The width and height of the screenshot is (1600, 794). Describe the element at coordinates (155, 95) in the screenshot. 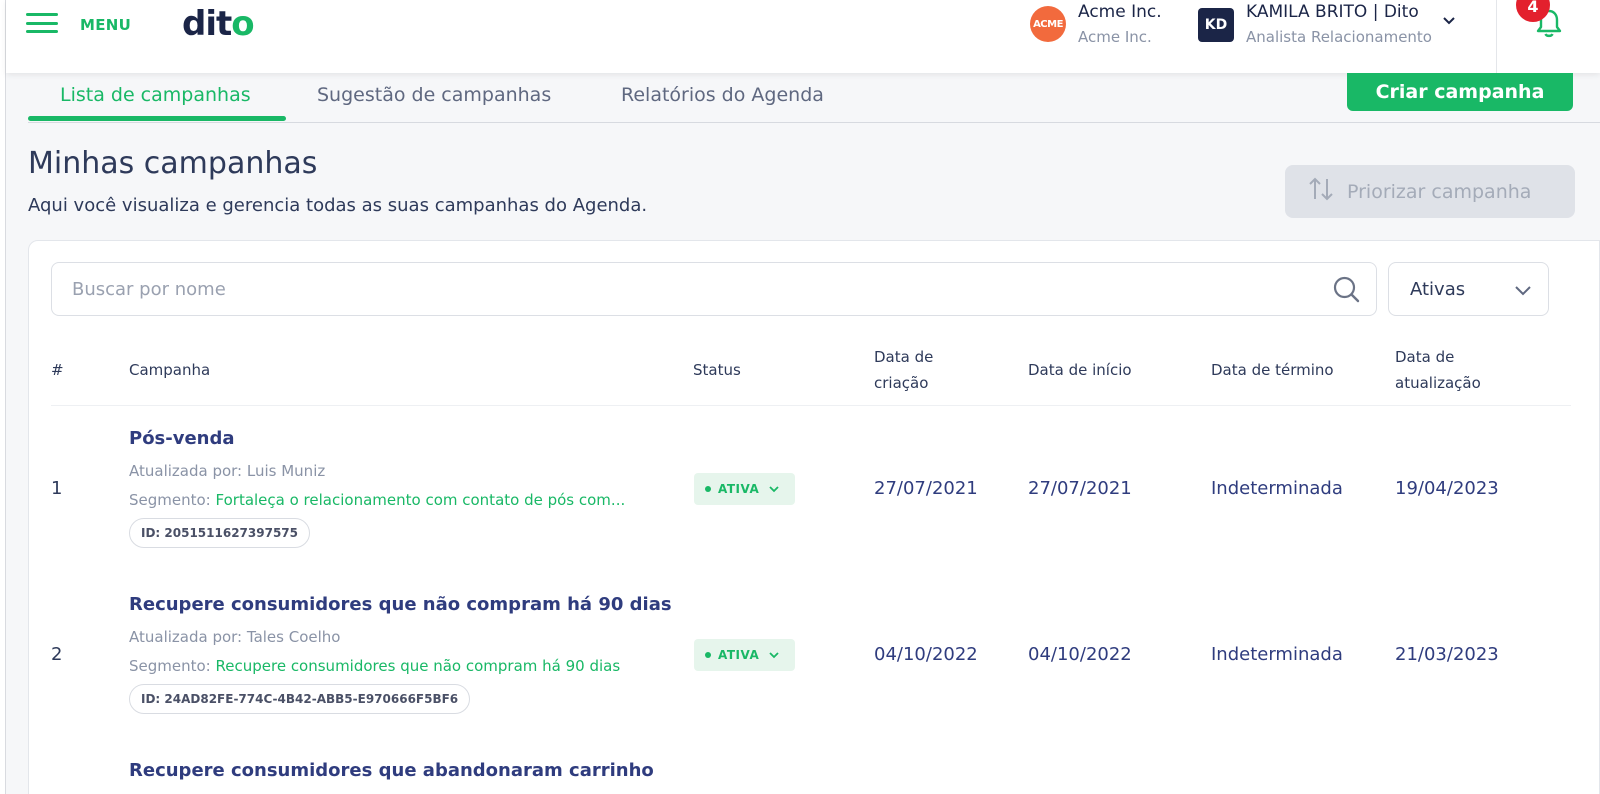

I see `tab-lista-de-campanhas: Lista de campanhas` at that location.